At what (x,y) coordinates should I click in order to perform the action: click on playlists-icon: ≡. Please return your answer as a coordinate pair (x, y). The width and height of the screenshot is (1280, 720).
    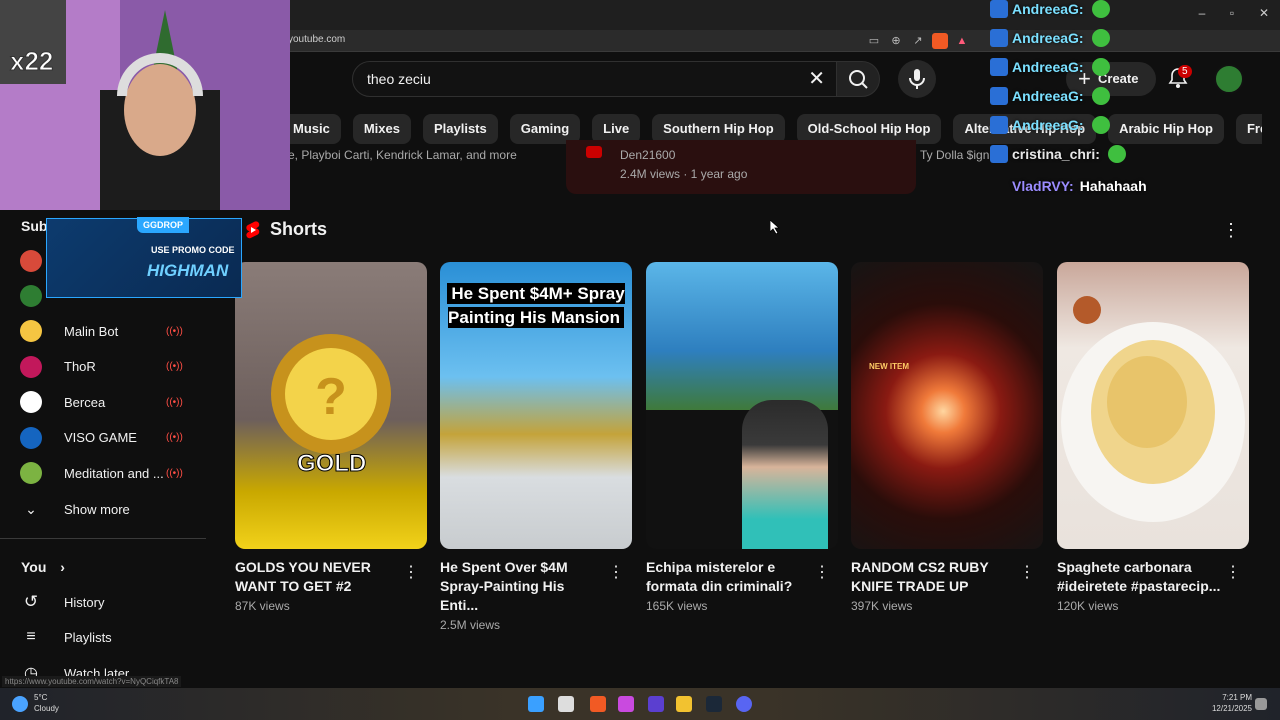
    Looking at the image, I should click on (31, 636).